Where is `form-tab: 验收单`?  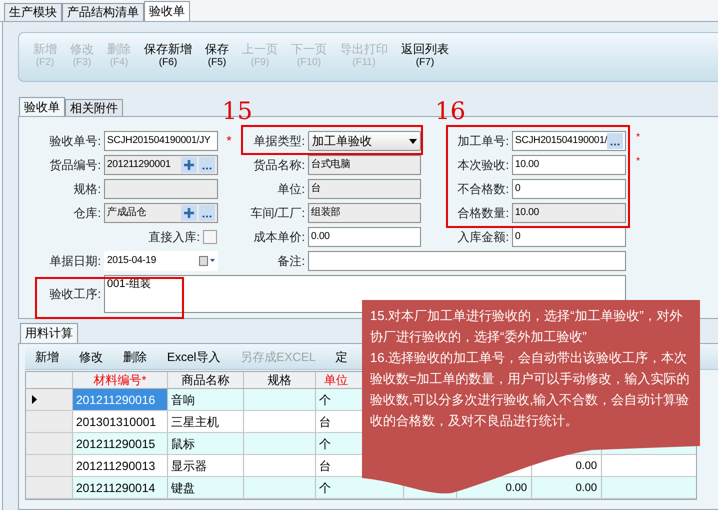 form-tab: 验收单 is located at coordinates (42, 106).